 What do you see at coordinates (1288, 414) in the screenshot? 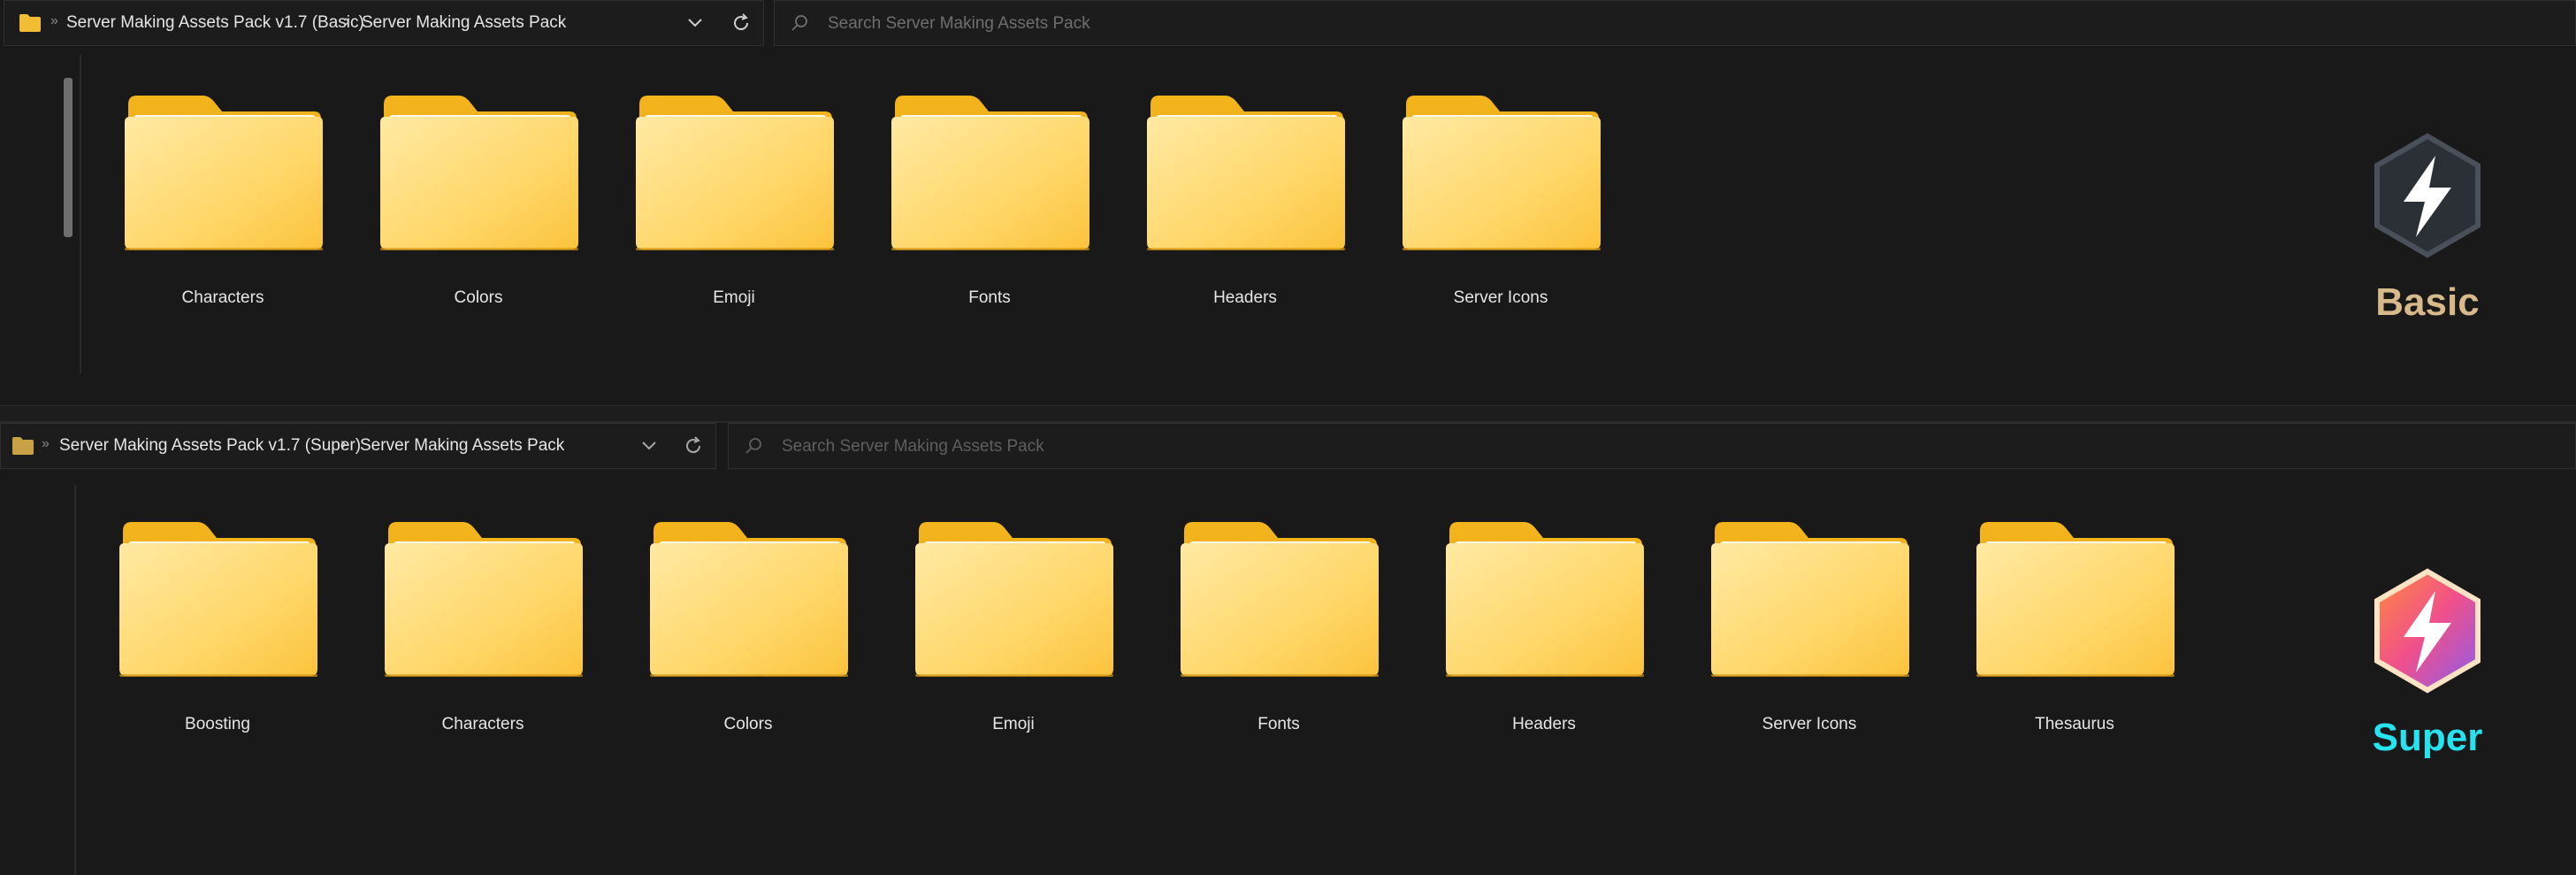
I see `window-separator` at bounding box center [1288, 414].